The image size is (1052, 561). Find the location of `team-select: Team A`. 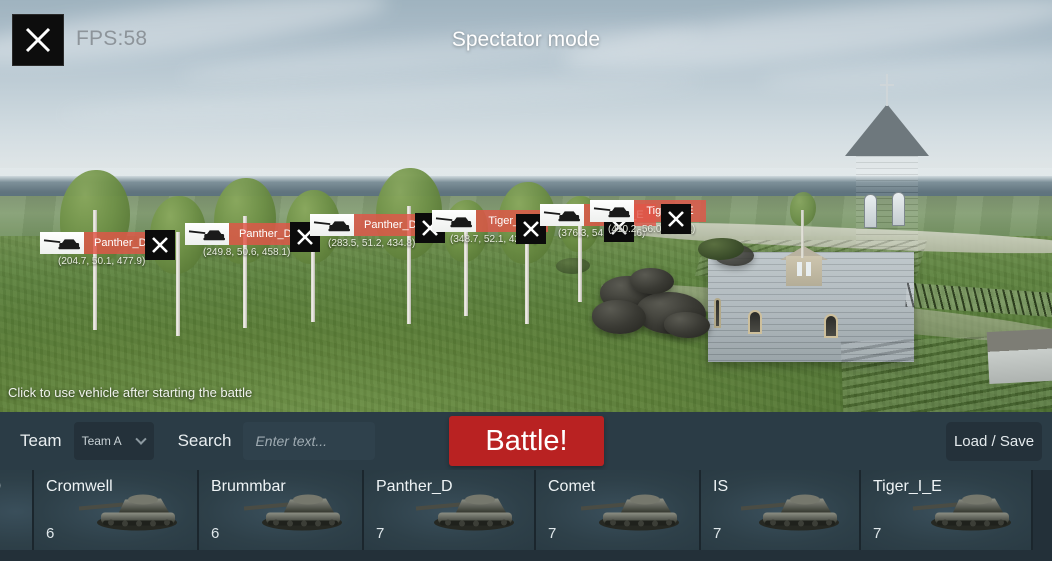

team-select: Team A is located at coordinates (113, 441).